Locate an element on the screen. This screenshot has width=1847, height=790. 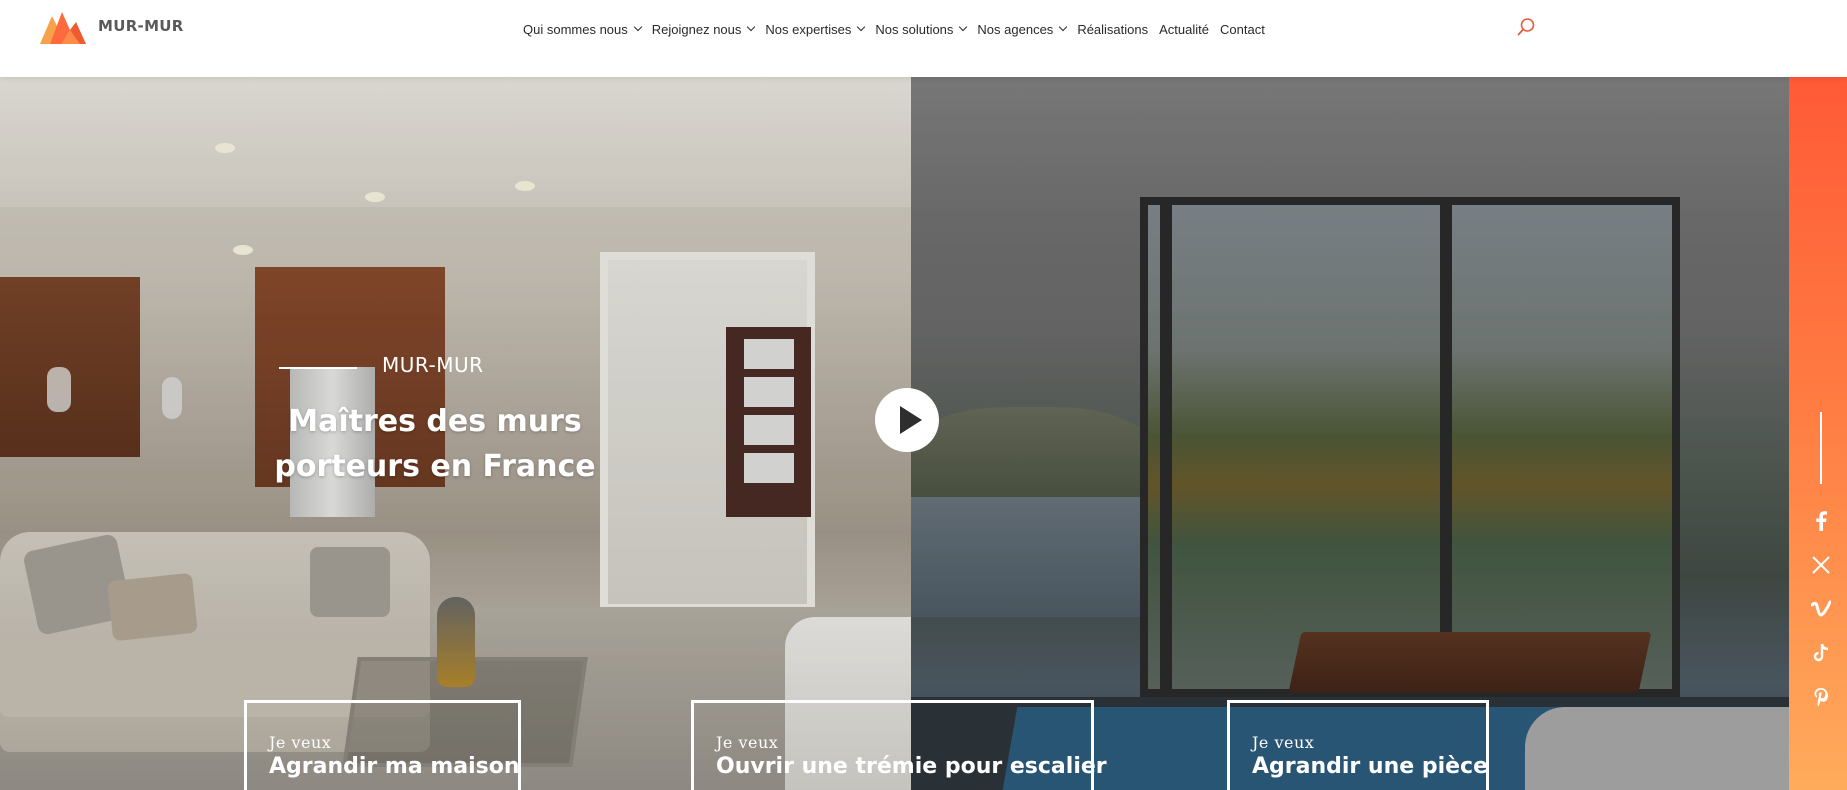
hero-headline: Maîtres des murs porteurs en France is located at coordinates (435, 444).